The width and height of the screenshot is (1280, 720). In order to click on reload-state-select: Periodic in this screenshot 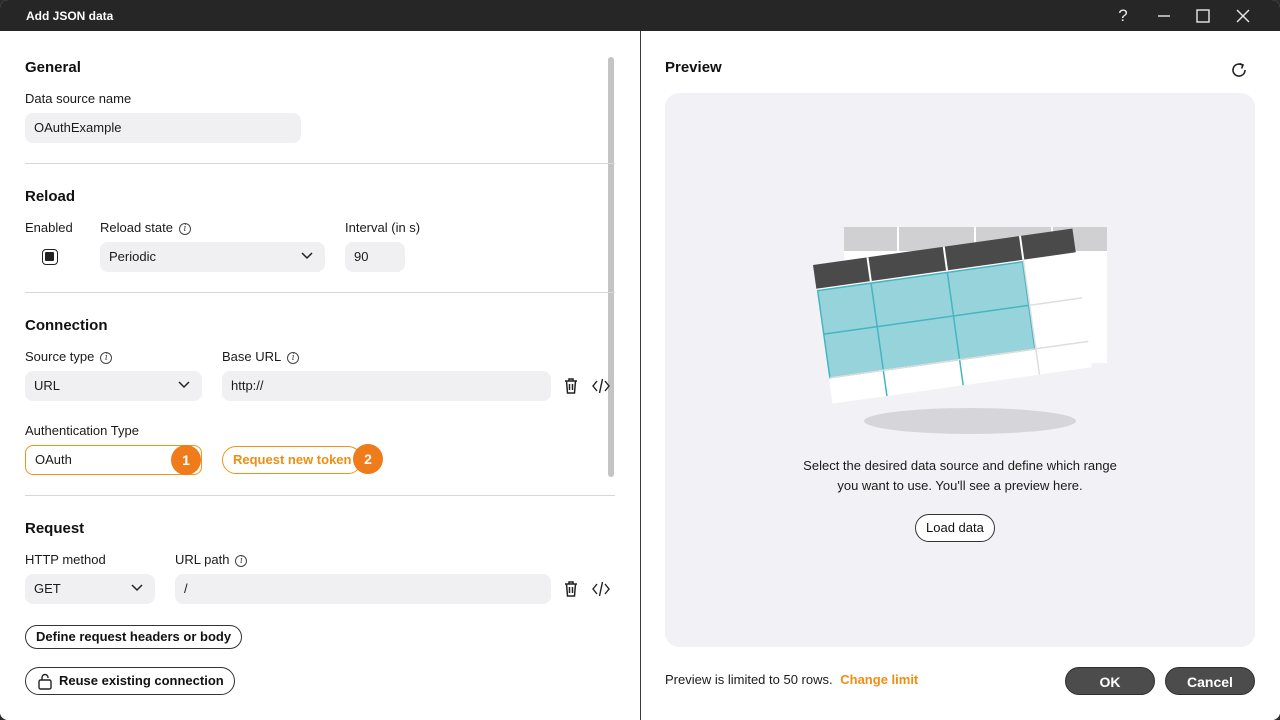, I will do `click(212, 257)`.